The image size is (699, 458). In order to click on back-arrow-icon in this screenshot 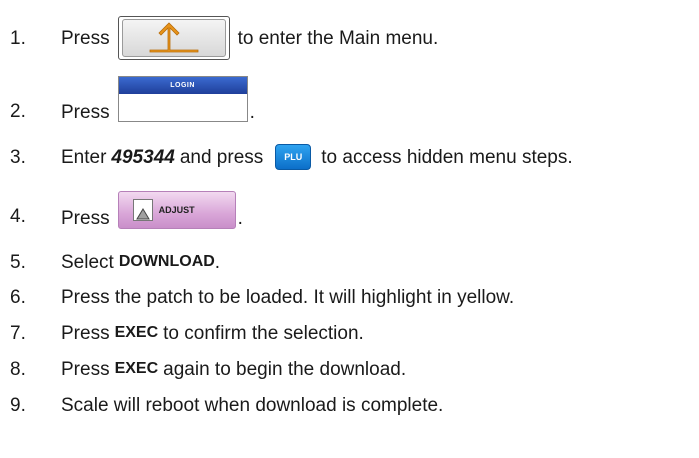, I will do `click(173, 37)`.